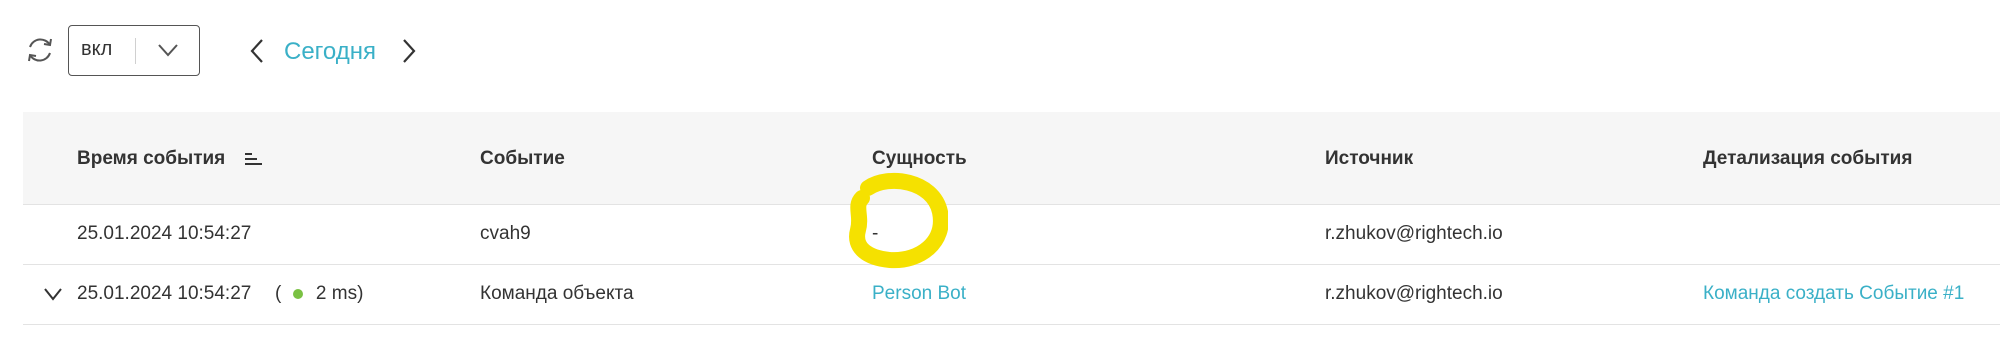 The image size is (2000, 338). I want to click on prev-day-button, so click(258, 51).